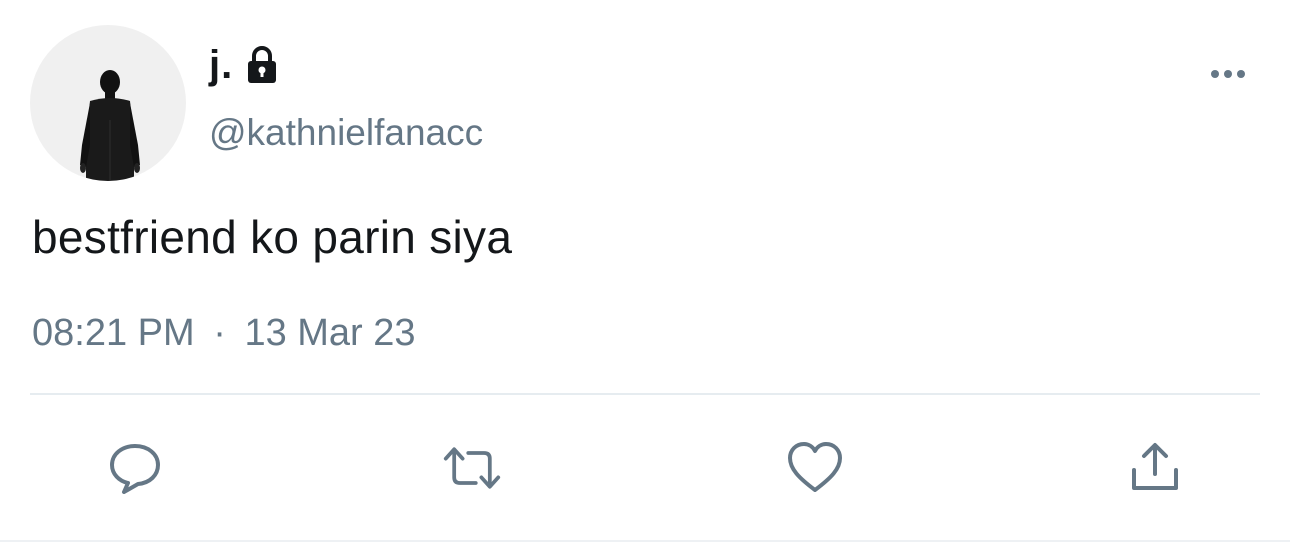 This screenshot has height=558, width=1290. What do you see at coordinates (330, 333) in the screenshot?
I see `tweet-date: 13 Mar 23` at bounding box center [330, 333].